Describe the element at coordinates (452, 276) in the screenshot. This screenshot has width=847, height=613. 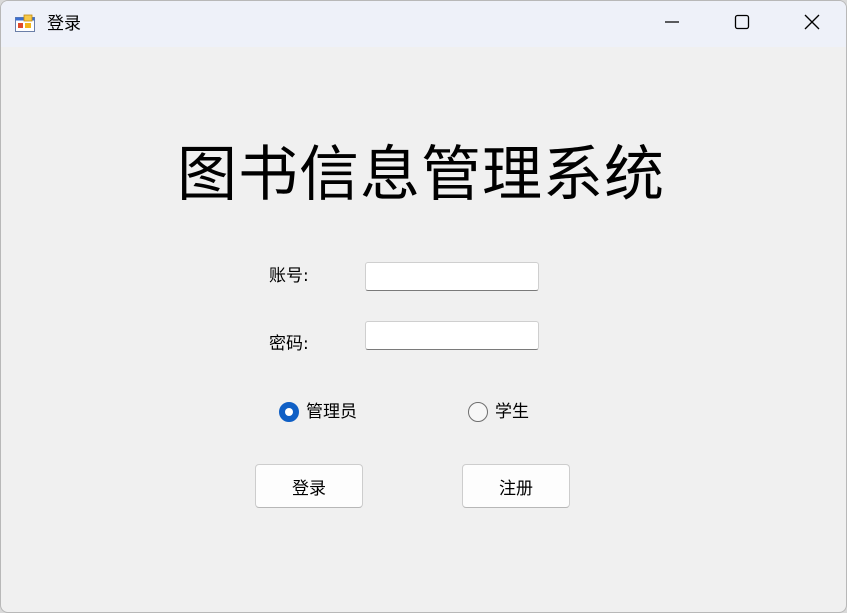
I see `account-input` at that location.